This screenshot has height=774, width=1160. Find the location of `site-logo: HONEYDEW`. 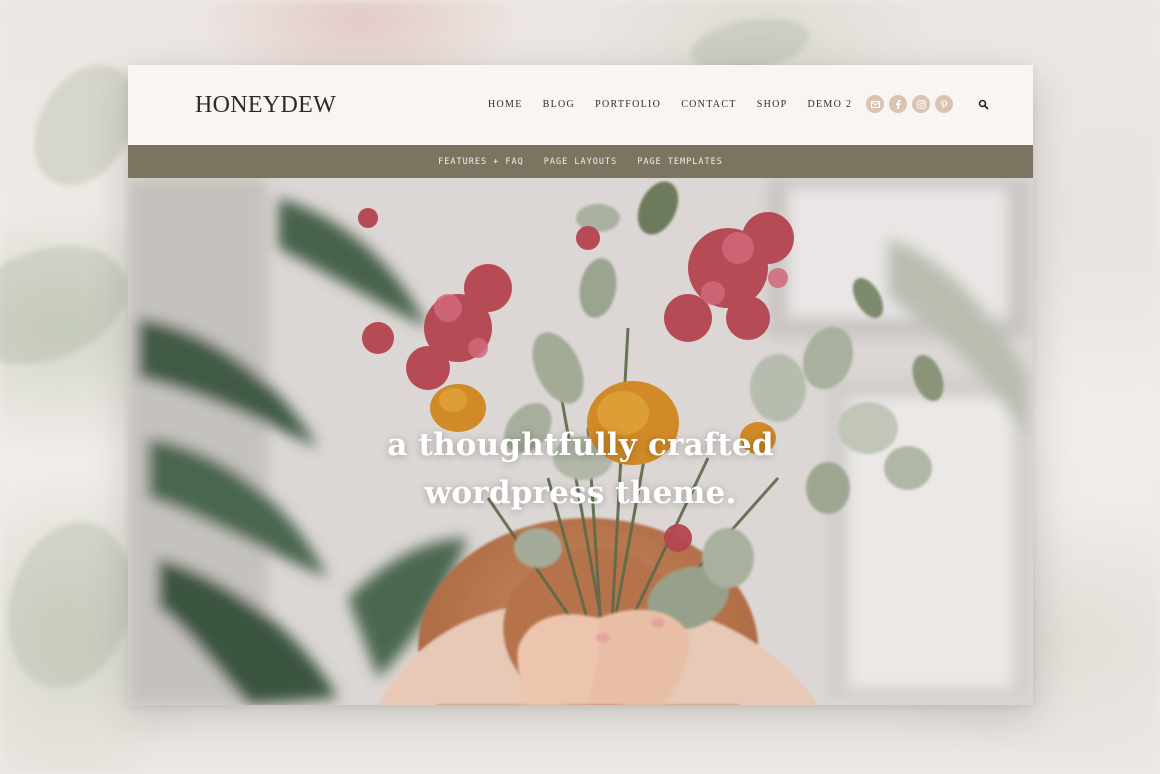

site-logo: HONEYDEW is located at coordinates (265, 105).